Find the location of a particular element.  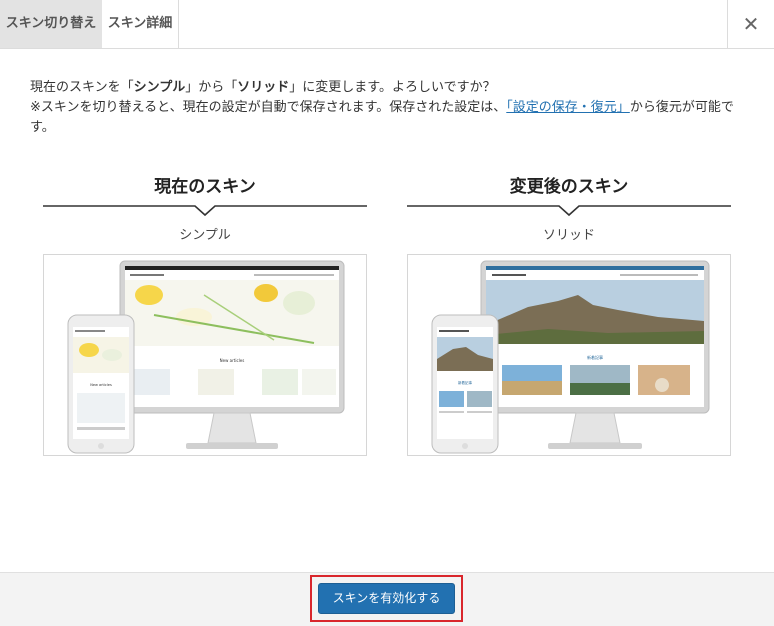

close-button: ✕ is located at coordinates (750, 24).